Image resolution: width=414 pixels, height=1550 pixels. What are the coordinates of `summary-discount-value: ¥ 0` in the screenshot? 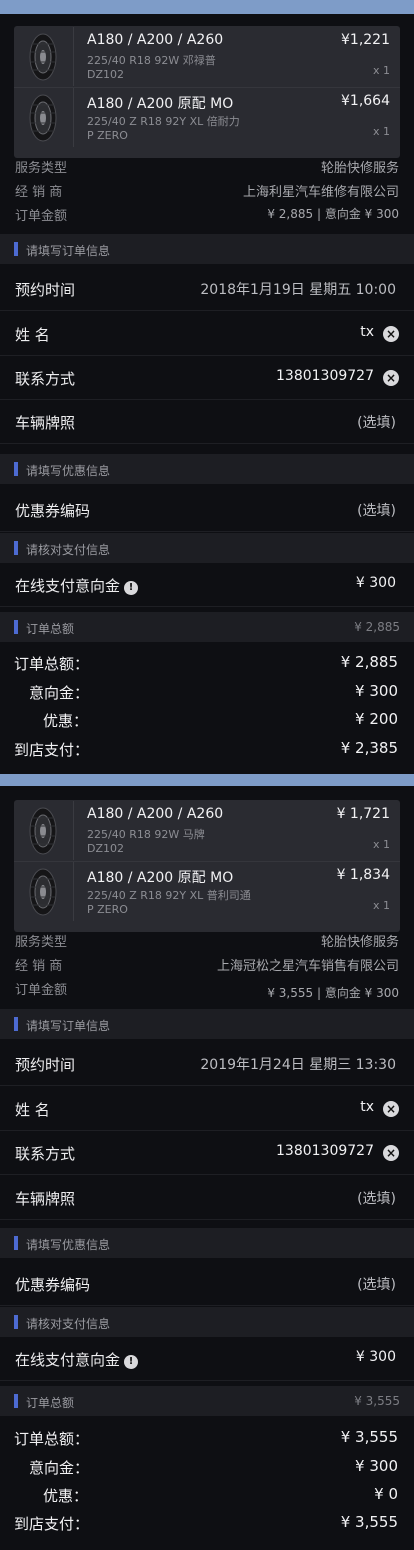 It's located at (386, 1494).